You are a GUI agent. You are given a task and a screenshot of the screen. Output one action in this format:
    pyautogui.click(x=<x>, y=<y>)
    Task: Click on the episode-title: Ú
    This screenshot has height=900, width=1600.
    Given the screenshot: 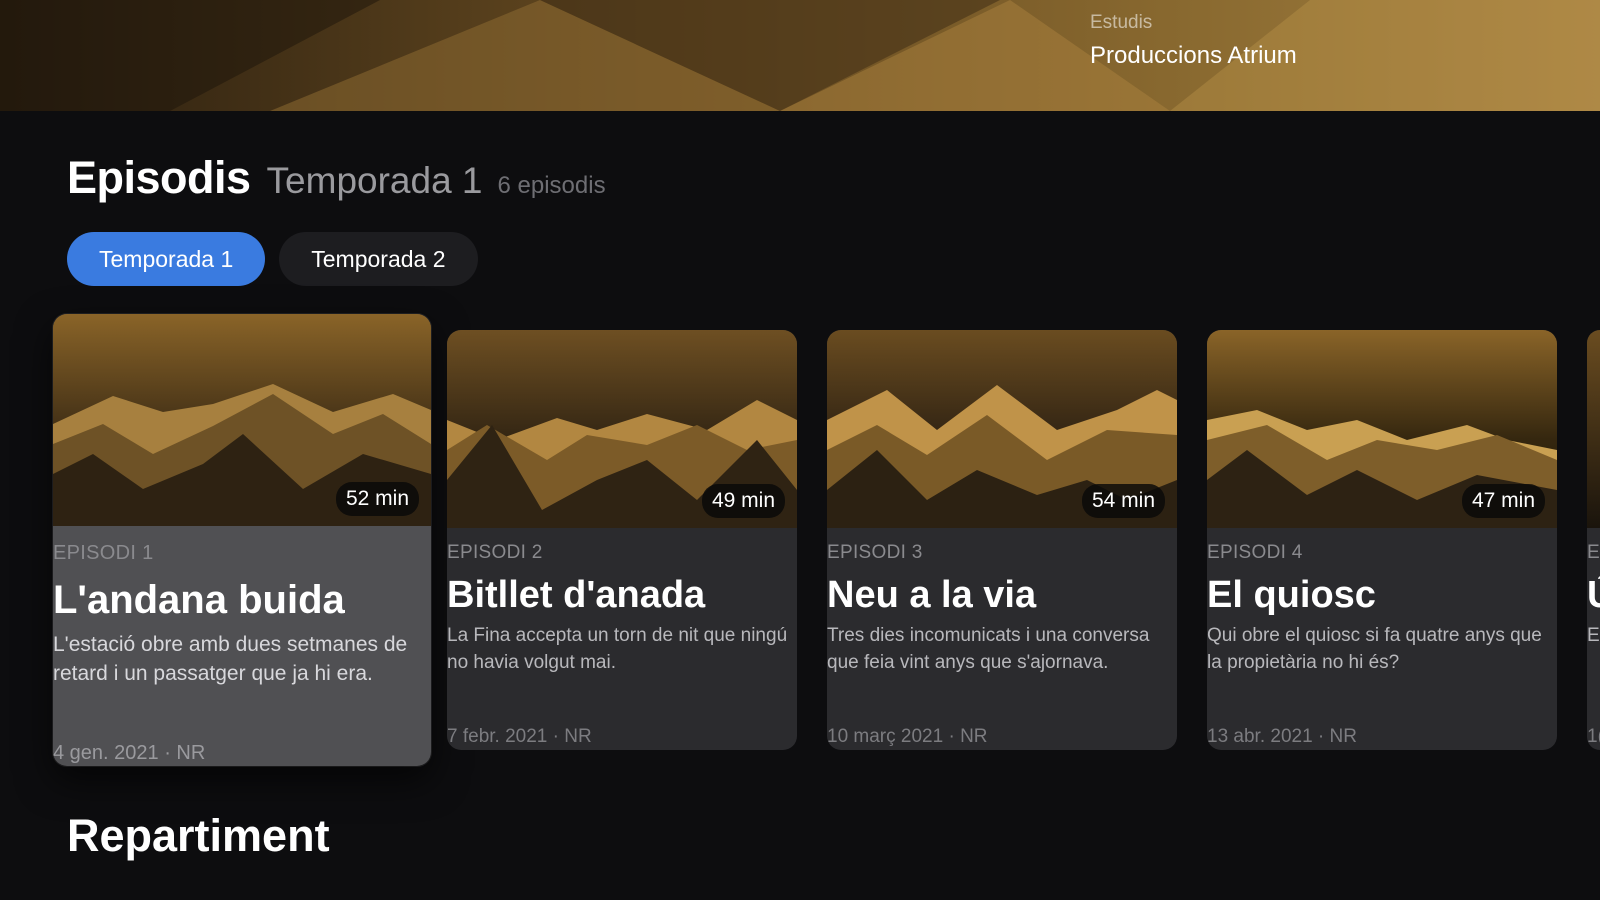 What is the action you would take?
    pyautogui.click(x=1593, y=595)
    